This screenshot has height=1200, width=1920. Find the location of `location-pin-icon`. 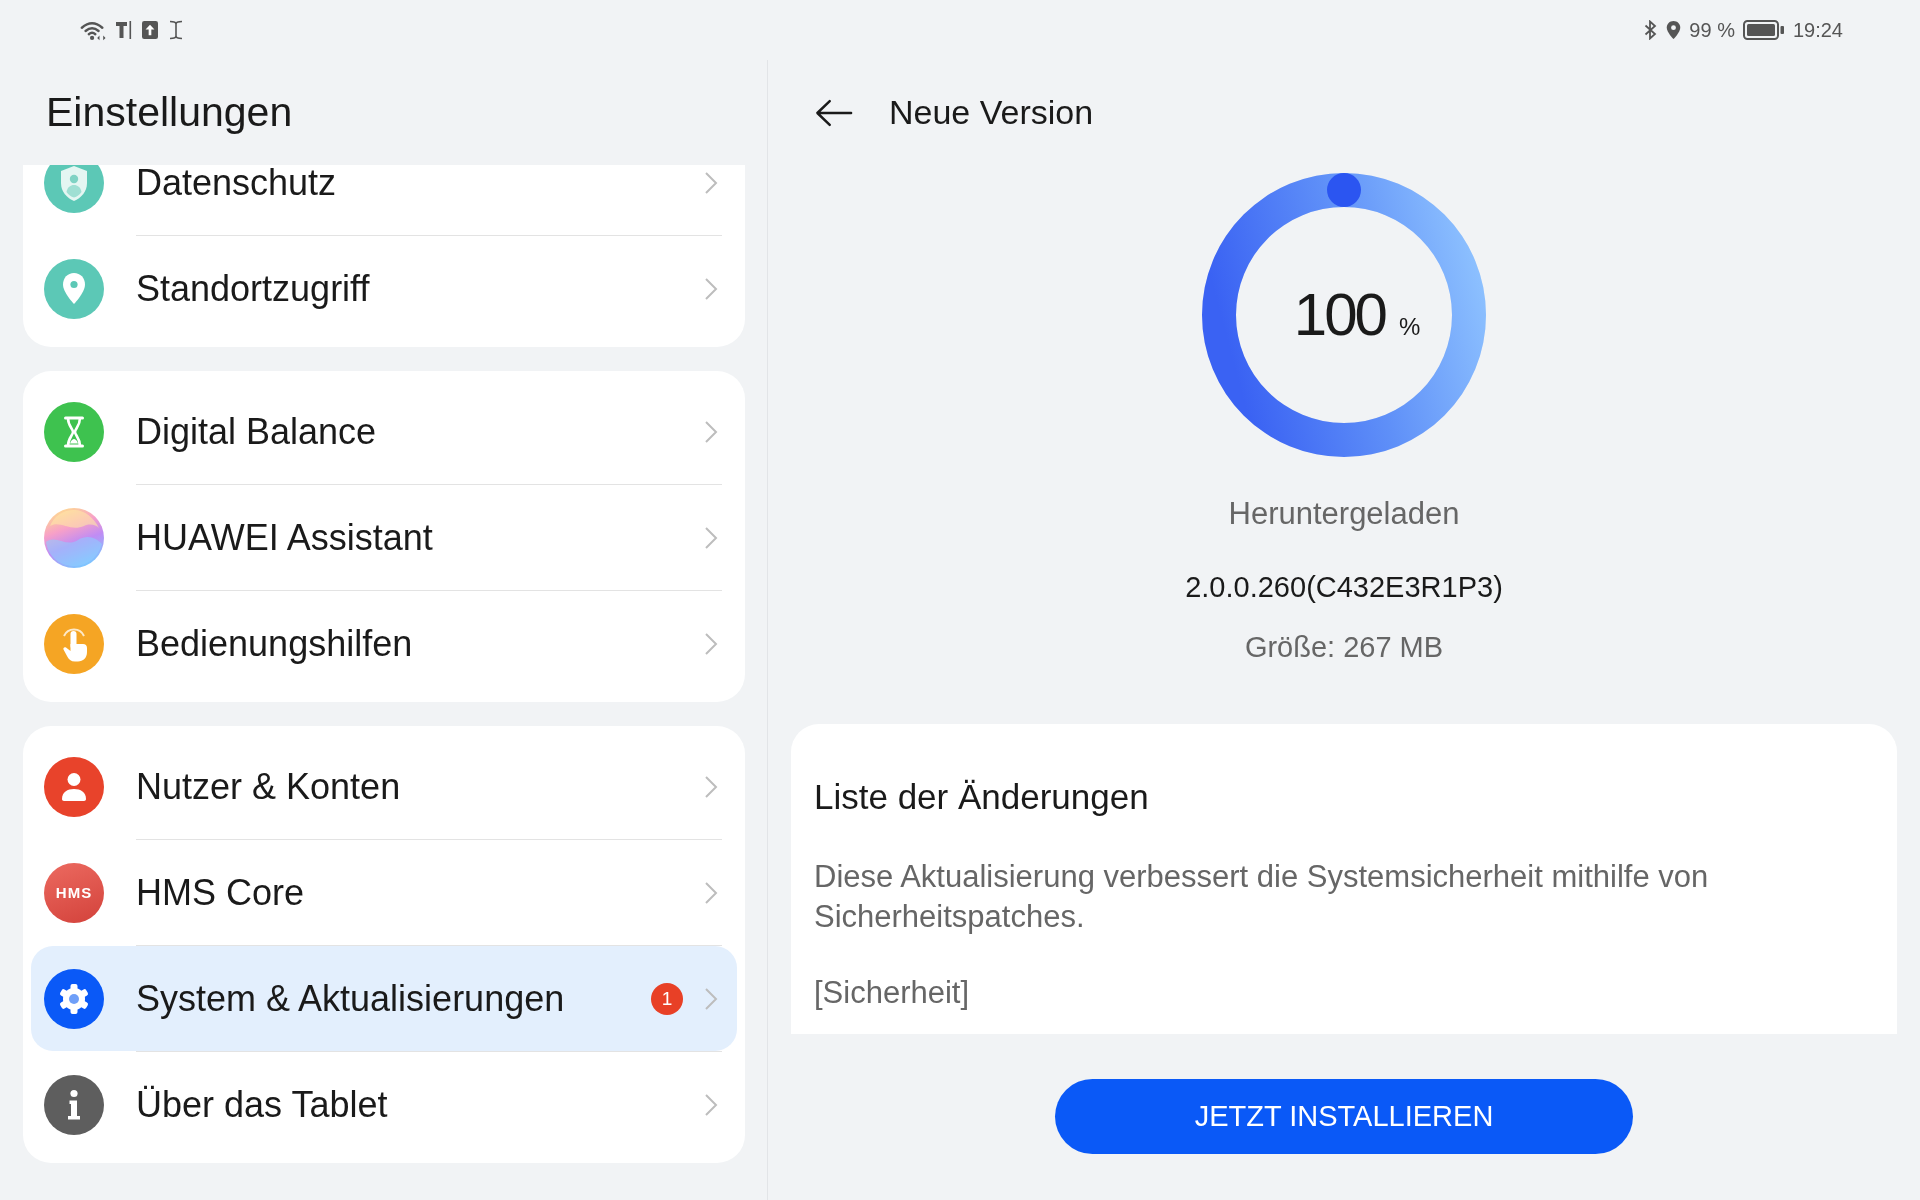

location-pin-icon is located at coordinates (74, 288).